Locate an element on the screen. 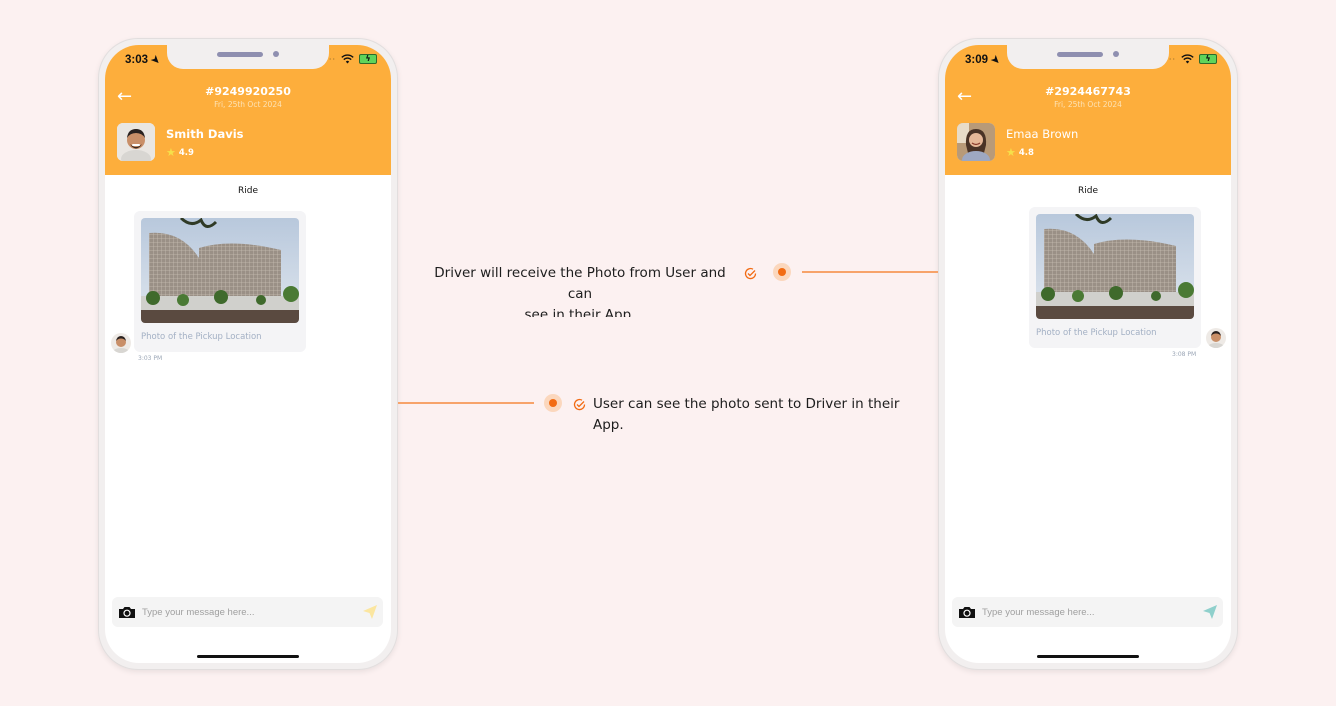  contact-rating: ★ 4.8 is located at coordinates (1020, 152).